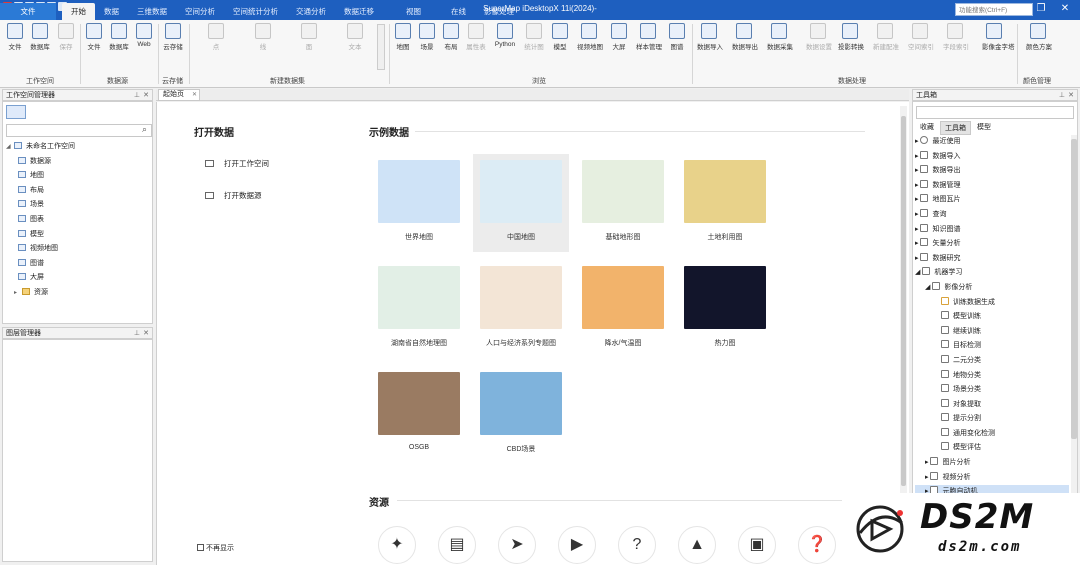  I want to click on tool-model-training: 模型训练, so click(992, 317).